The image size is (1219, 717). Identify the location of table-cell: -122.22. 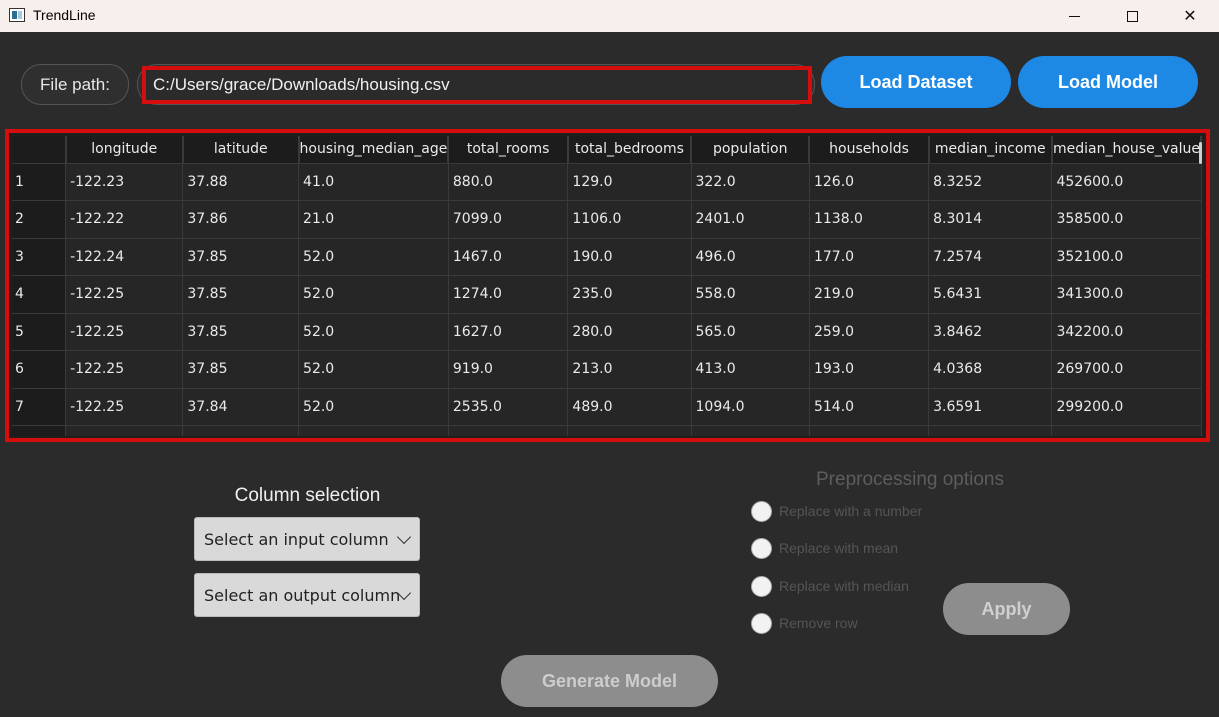
(124, 219).